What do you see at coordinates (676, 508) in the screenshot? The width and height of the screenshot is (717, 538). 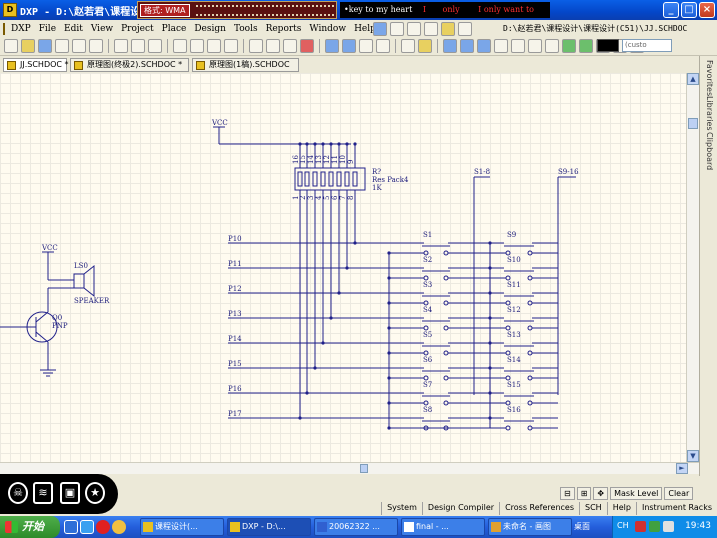 I see `instrument-racks-panel-button: Instrument Racks` at bounding box center [676, 508].